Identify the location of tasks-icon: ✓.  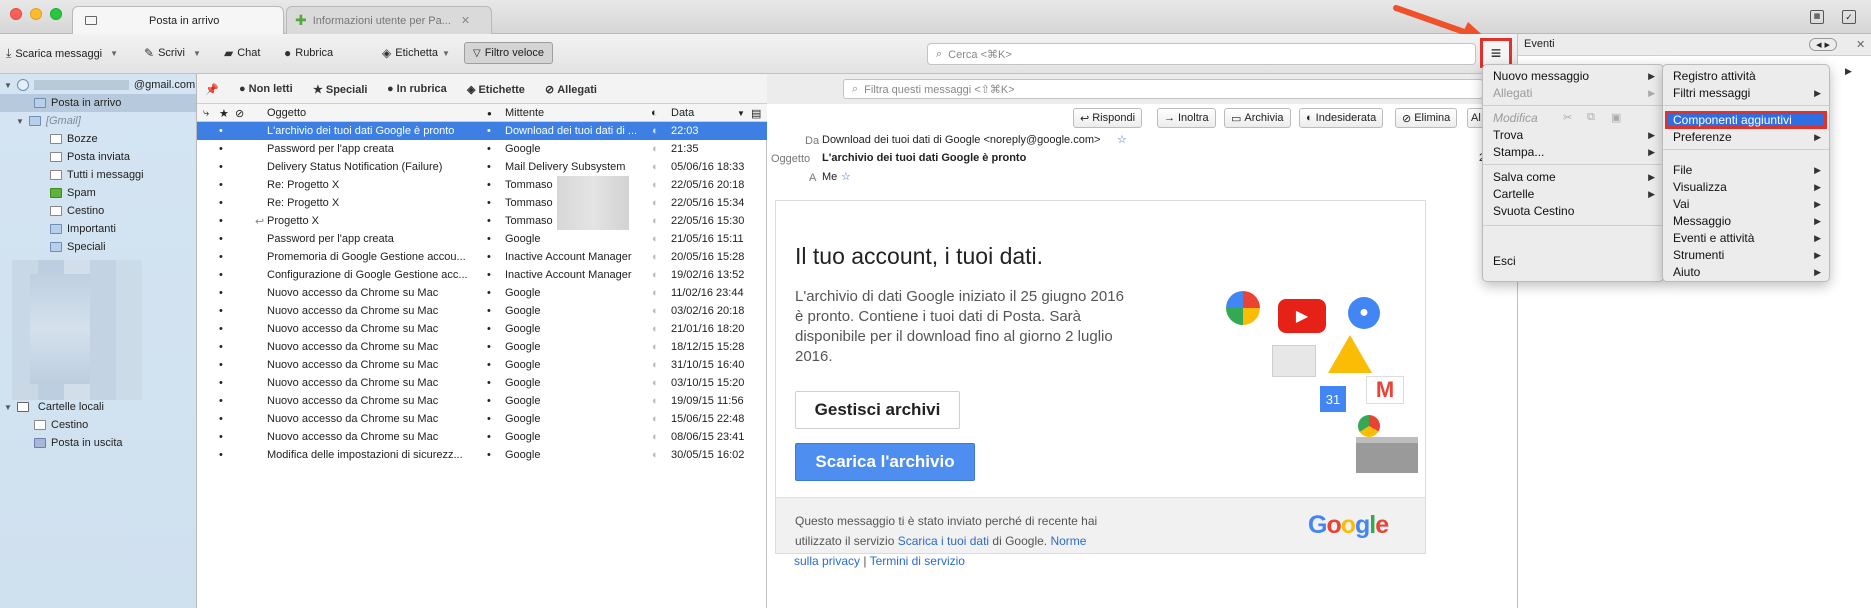
(1849, 17).